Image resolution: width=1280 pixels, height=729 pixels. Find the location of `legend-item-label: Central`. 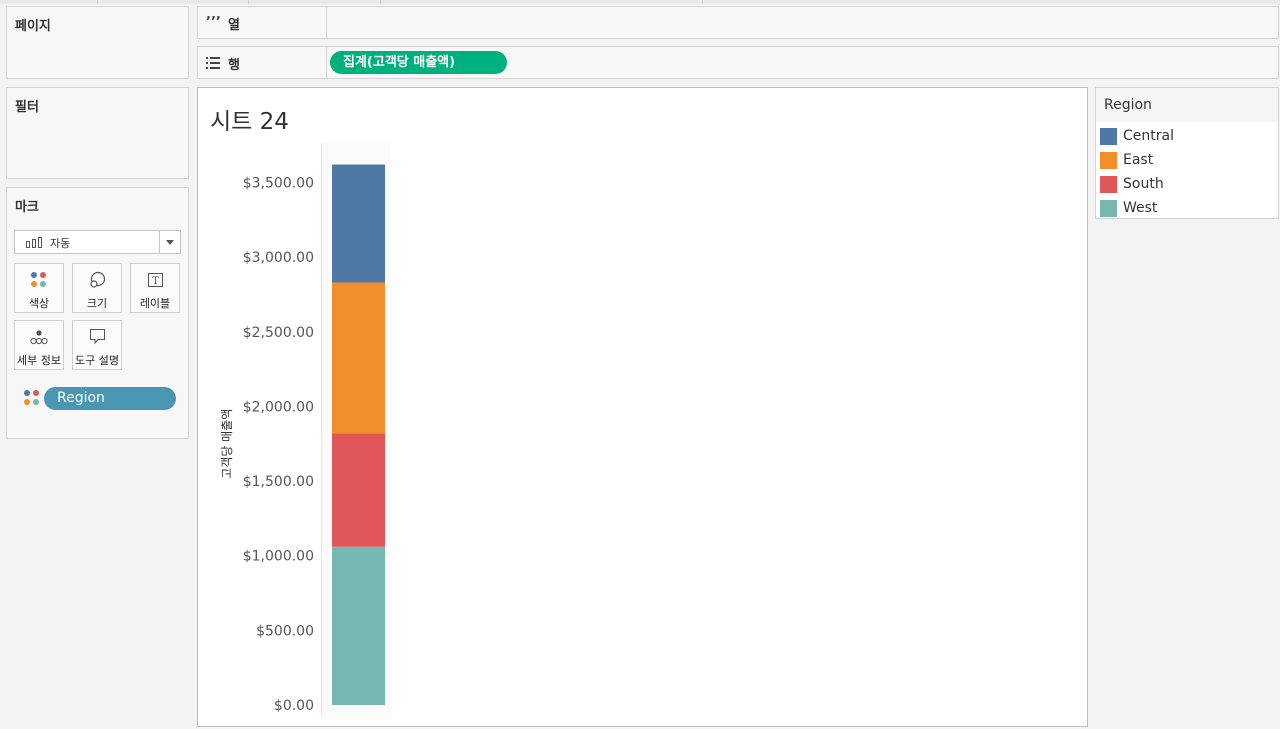

legend-item-label: Central is located at coordinates (1148, 136).